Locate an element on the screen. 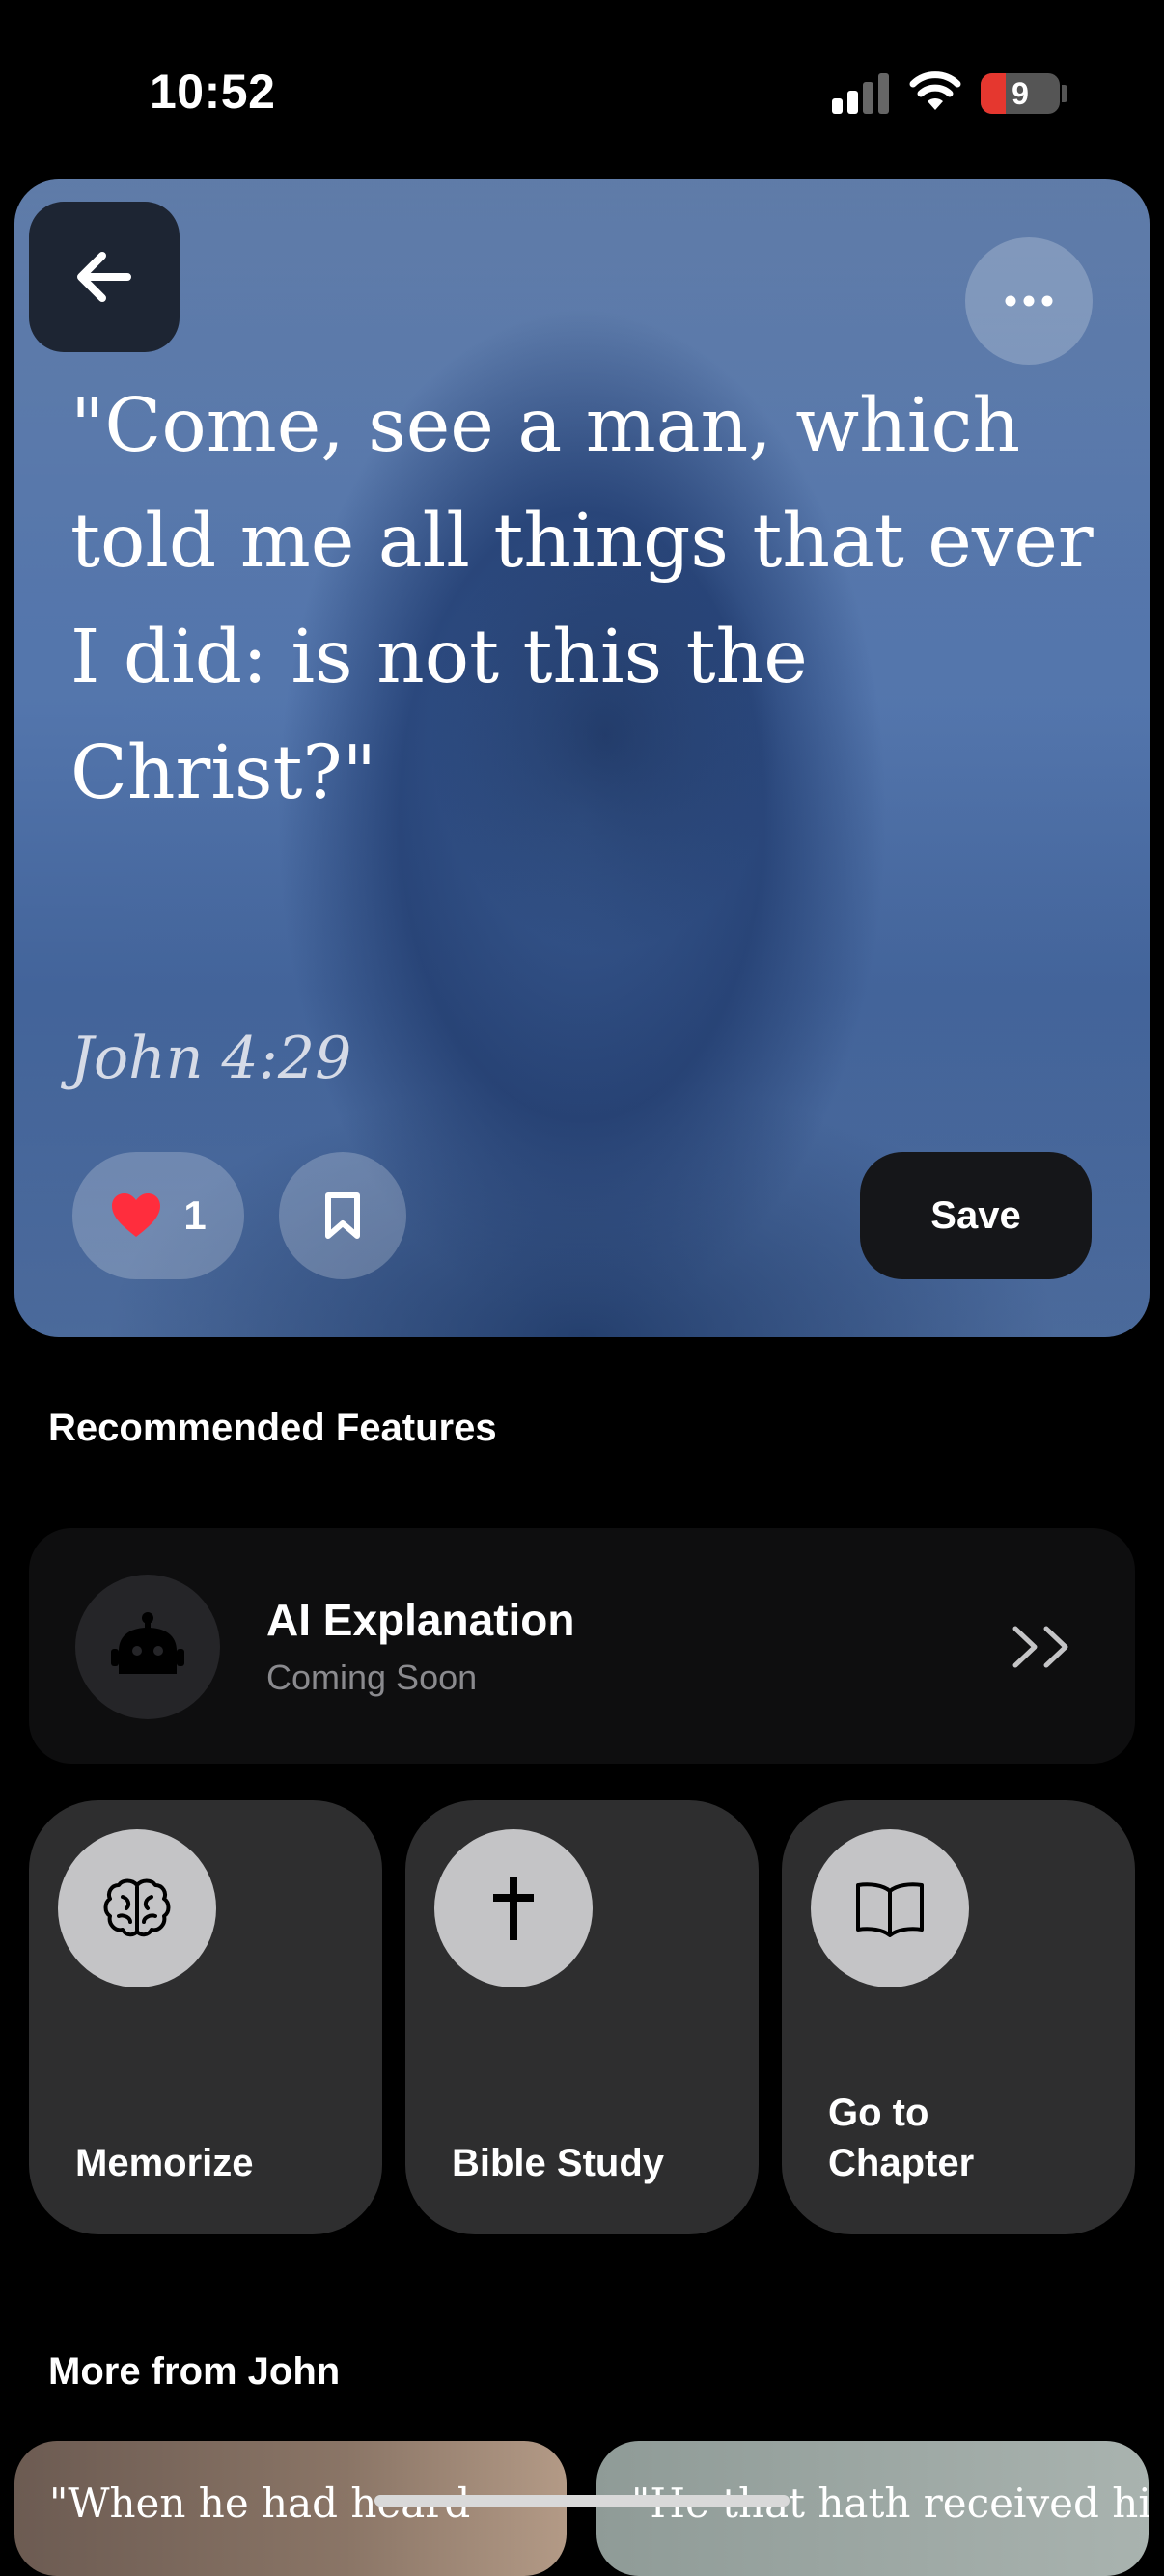 The width and height of the screenshot is (1164, 2576). go-to-chapter-icon-container is located at coordinates (890, 1908).